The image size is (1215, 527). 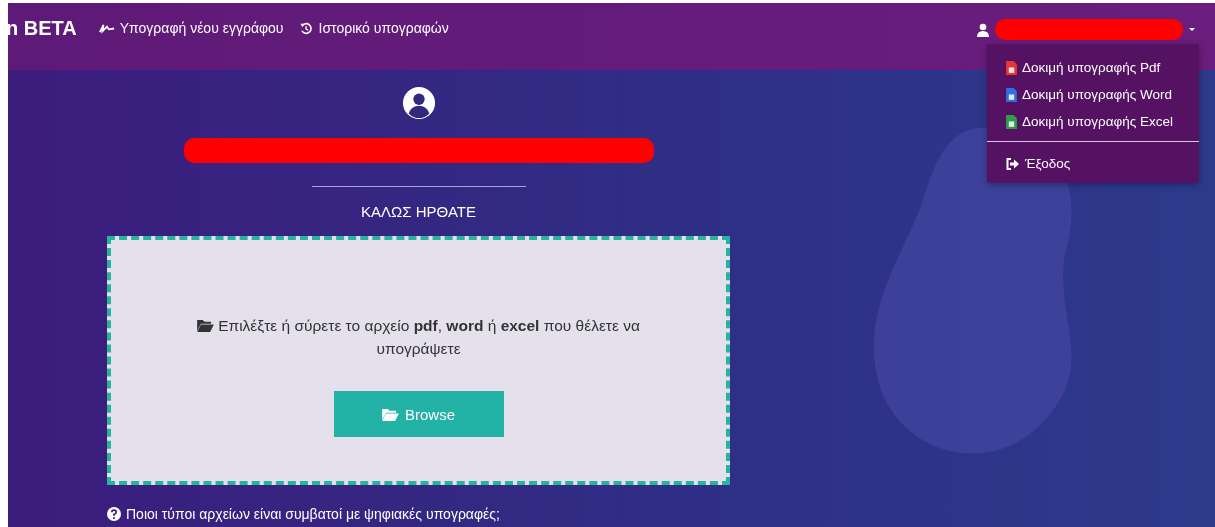 What do you see at coordinates (373, 28) in the screenshot?
I see `nav-link: Ιστορικό υπογραφών` at bounding box center [373, 28].